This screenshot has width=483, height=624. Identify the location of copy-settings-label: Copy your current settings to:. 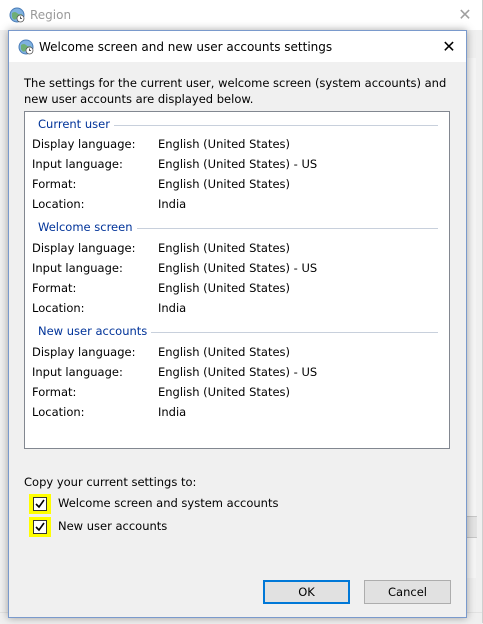
(110, 482).